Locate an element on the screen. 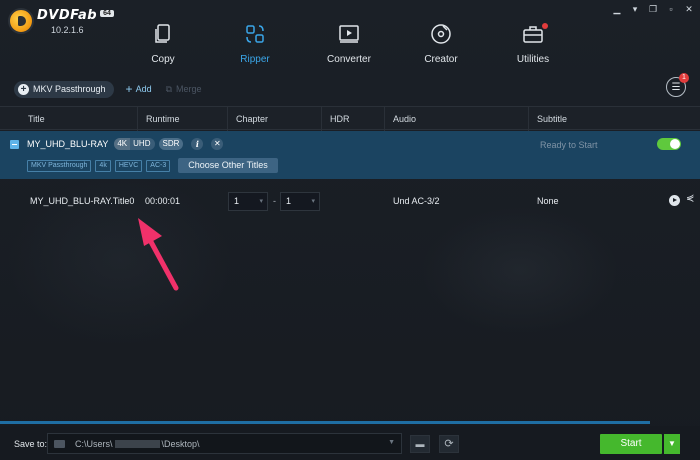 The height and width of the screenshot is (460, 700). chip-codec: HEVC is located at coordinates (128, 165).